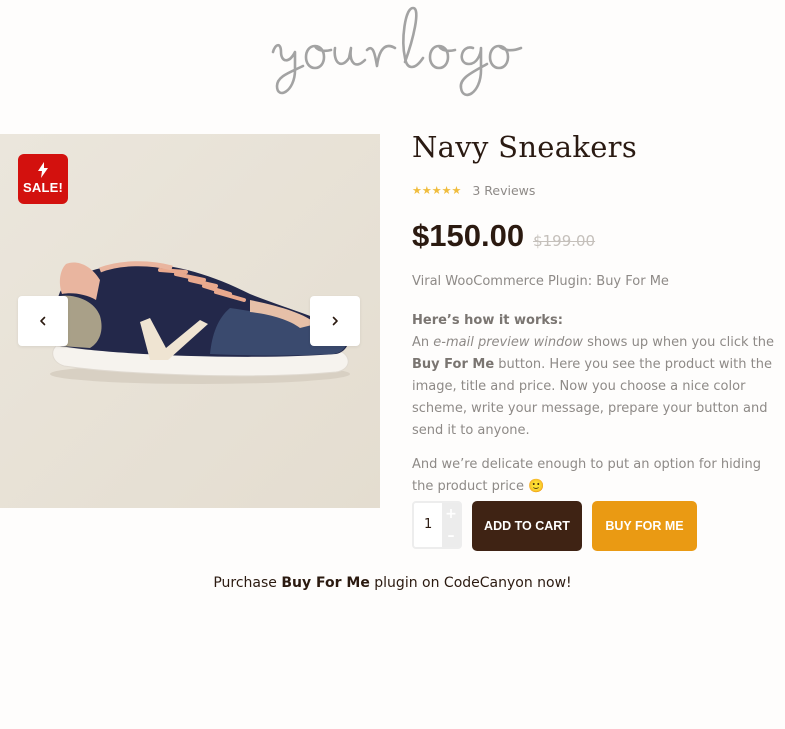 The image size is (785, 729). I want to click on chevron-left-icon, so click(43, 321).